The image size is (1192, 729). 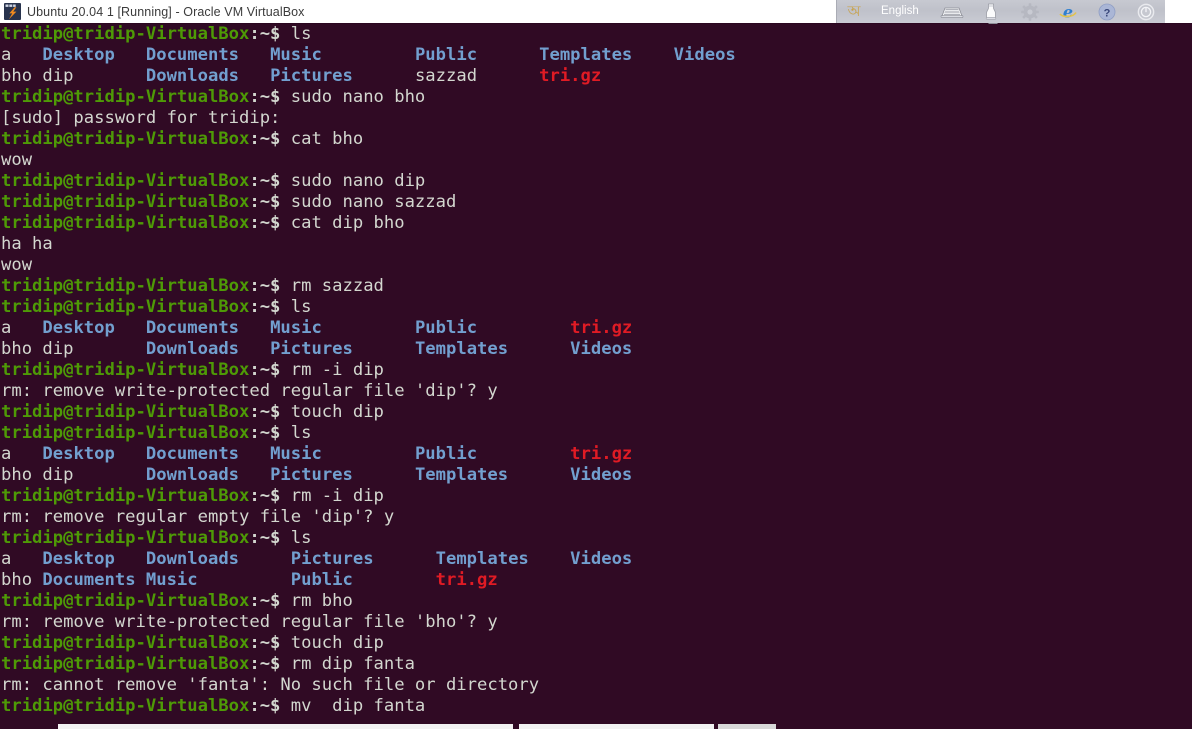 What do you see at coordinates (952, 11) in the screenshot?
I see `keyboard-icon` at bounding box center [952, 11].